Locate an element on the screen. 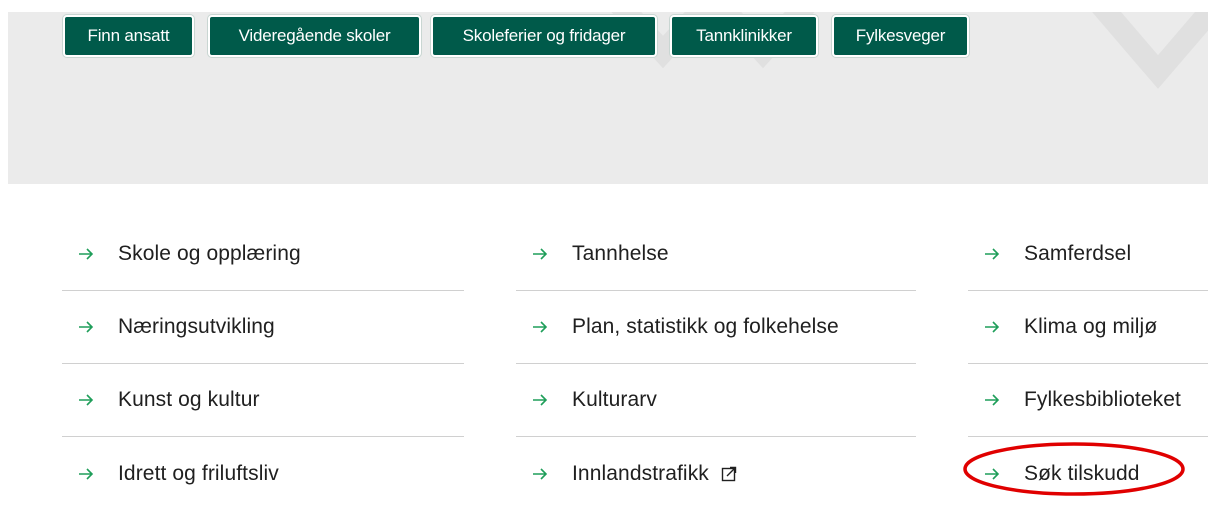 Image resolution: width=1208 pixels, height=510 pixels. topic-link: Samferdsel is located at coordinates (1088, 254).